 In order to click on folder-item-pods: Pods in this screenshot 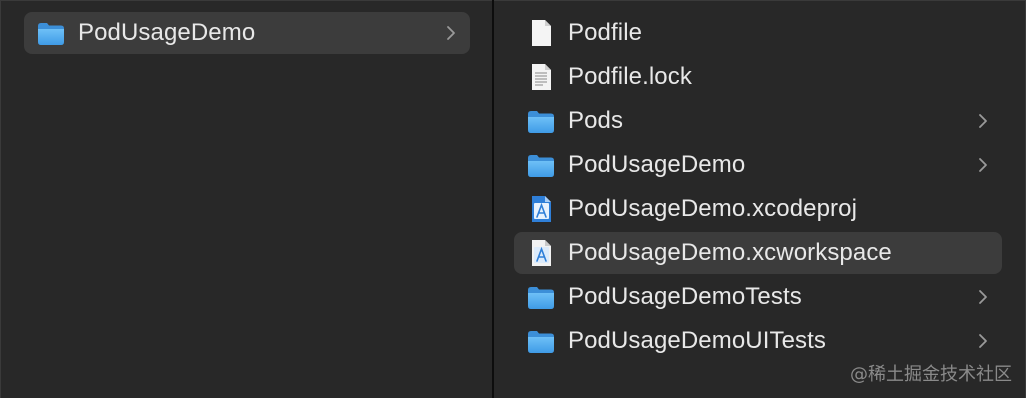, I will do `click(758, 121)`.